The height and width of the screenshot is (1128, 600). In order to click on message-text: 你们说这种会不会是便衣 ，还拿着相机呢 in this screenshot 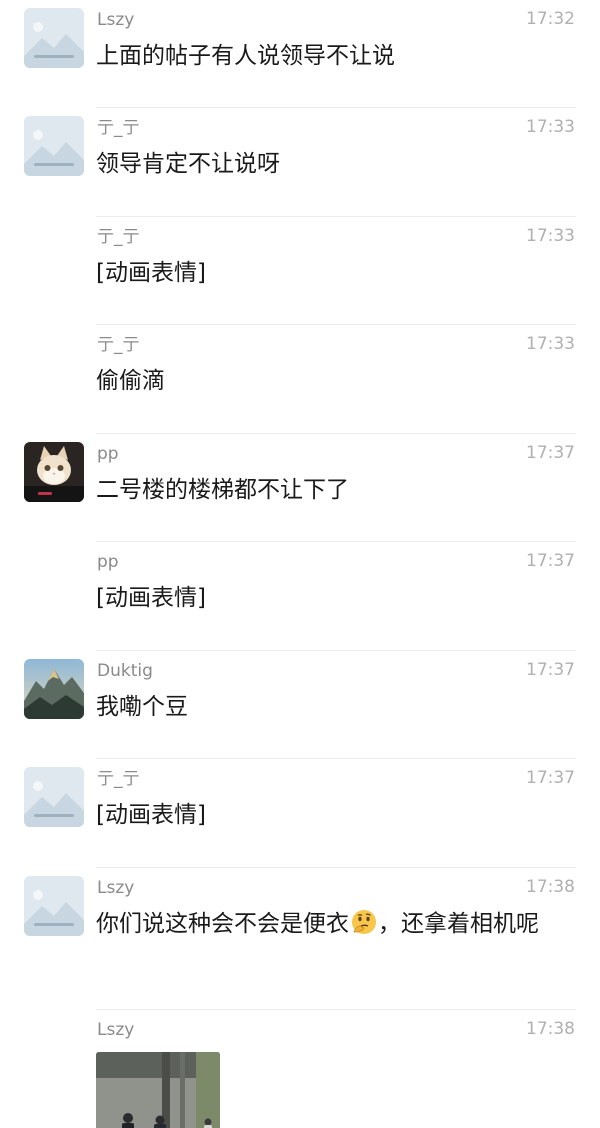, I will do `click(334, 924)`.